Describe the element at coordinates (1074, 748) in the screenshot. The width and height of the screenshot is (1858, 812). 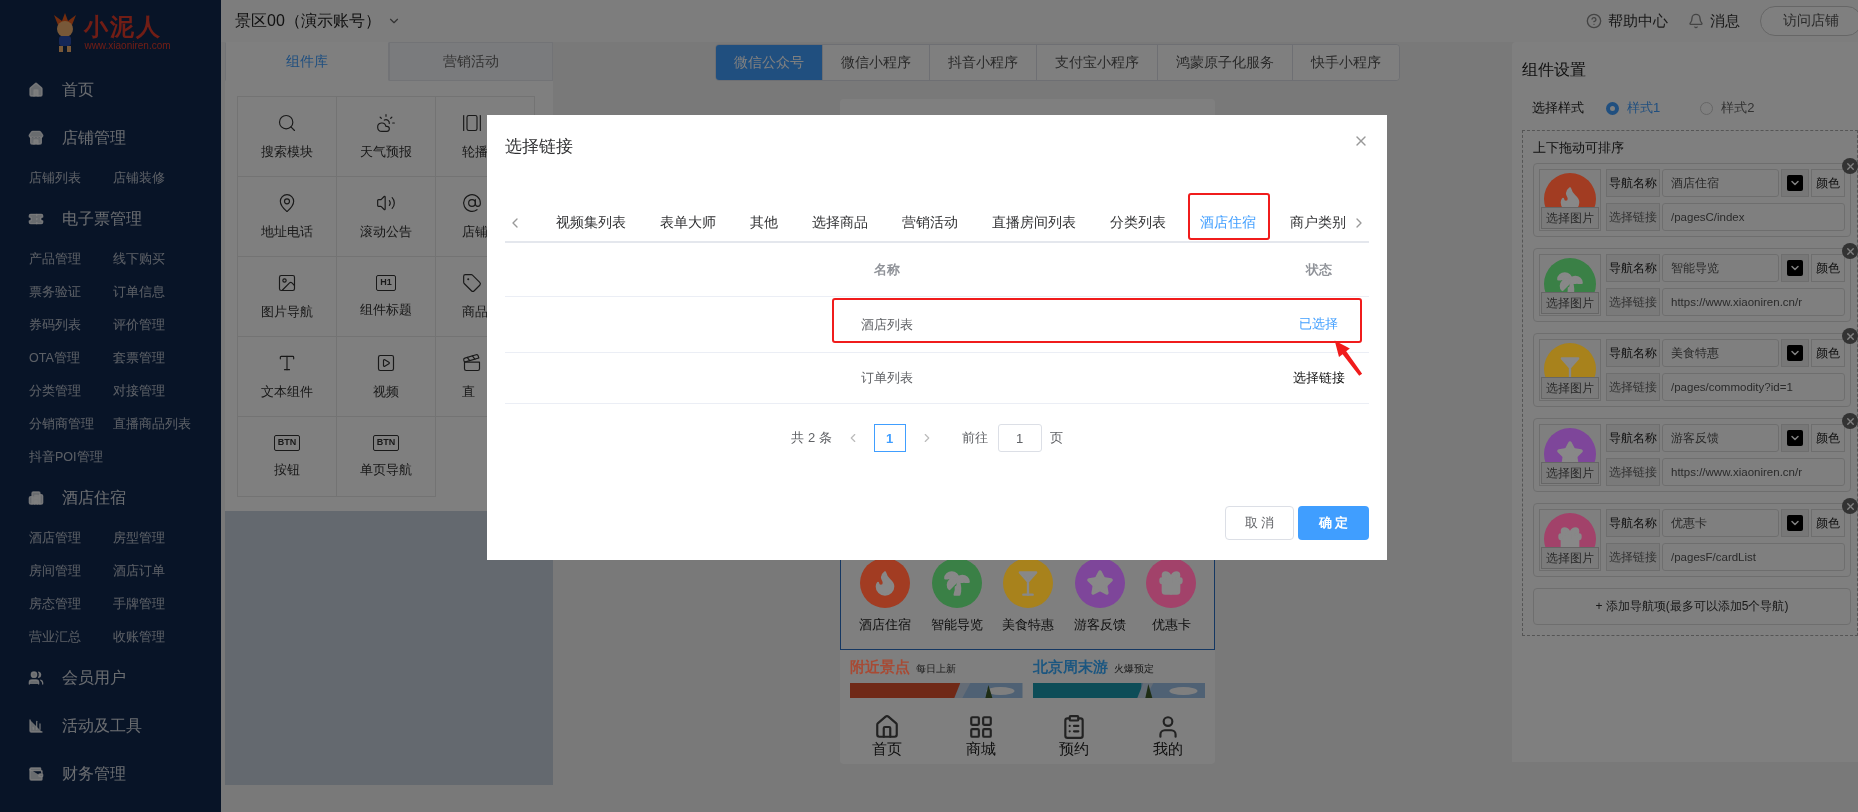
I see `tab-bar-item: 预约` at that location.